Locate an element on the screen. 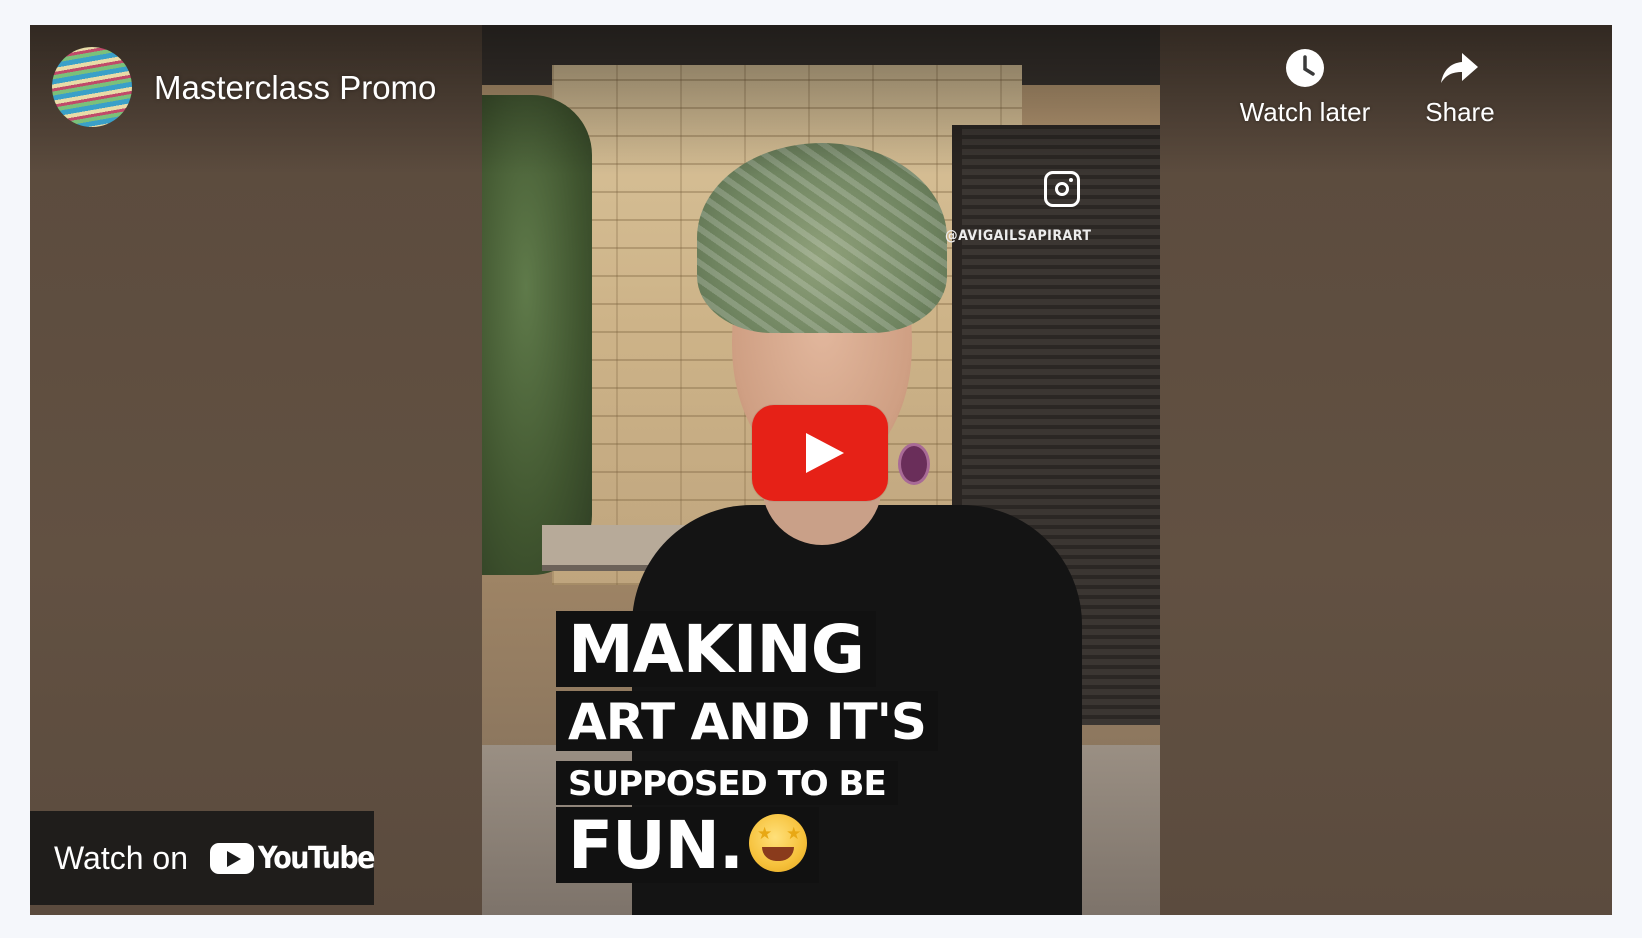 The image size is (1642, 938). youtube-wordmark: YouTube is located at coordinates (316, 858).